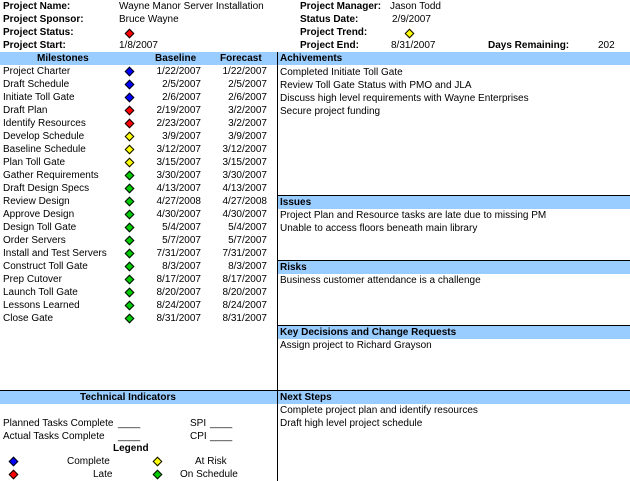  Describe the element at coordinates (138, 279) in the screenshot. I see `table-row: Prep Cutover 8/17/2007 8/17/2007` at that location.